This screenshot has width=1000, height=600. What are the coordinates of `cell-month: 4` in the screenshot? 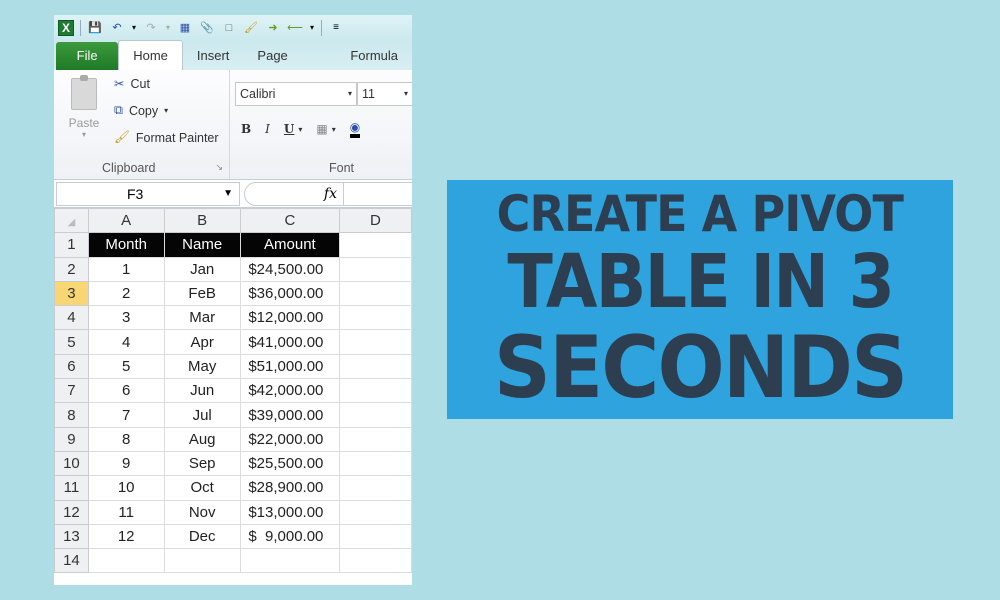 It's located at (126, 342).